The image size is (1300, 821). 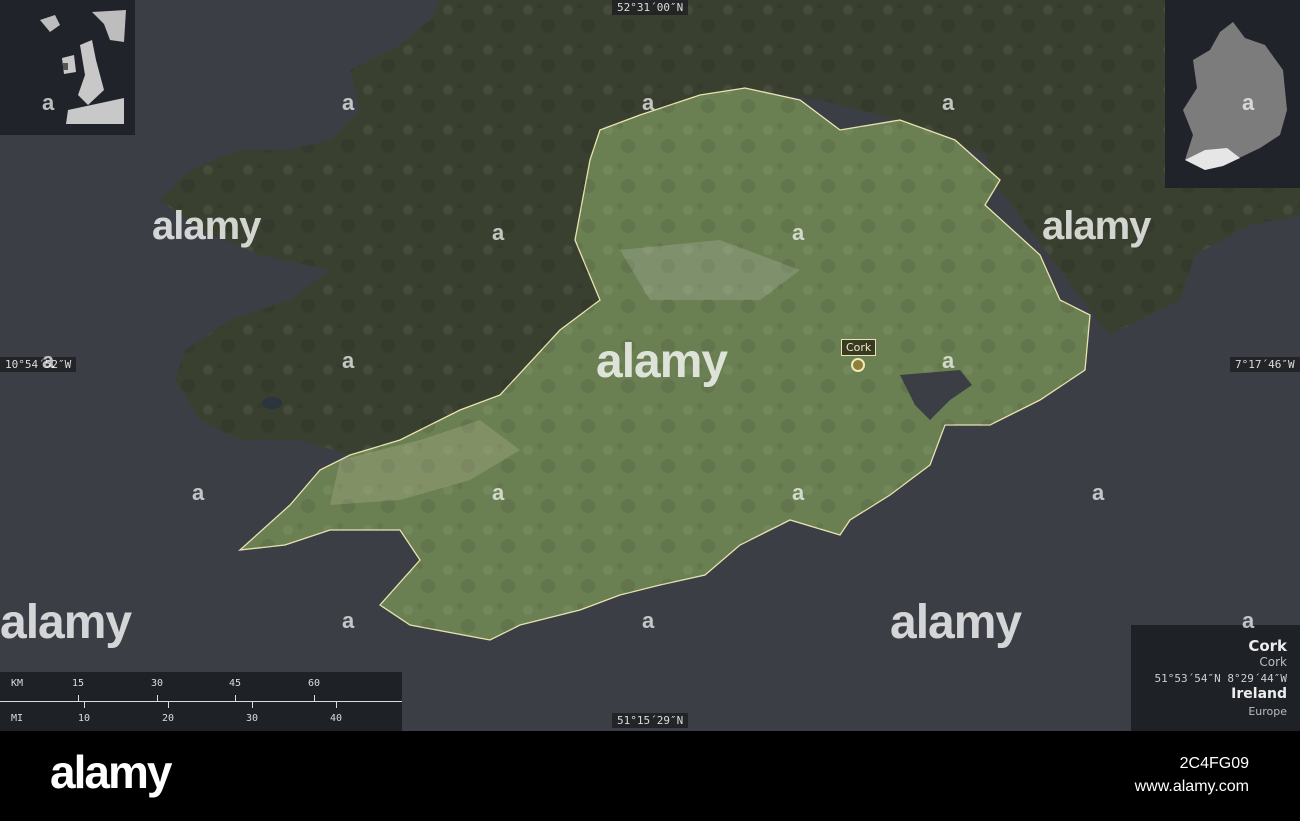 I want to click on scale-mi-tick: 20, so click(x=168, y=718).